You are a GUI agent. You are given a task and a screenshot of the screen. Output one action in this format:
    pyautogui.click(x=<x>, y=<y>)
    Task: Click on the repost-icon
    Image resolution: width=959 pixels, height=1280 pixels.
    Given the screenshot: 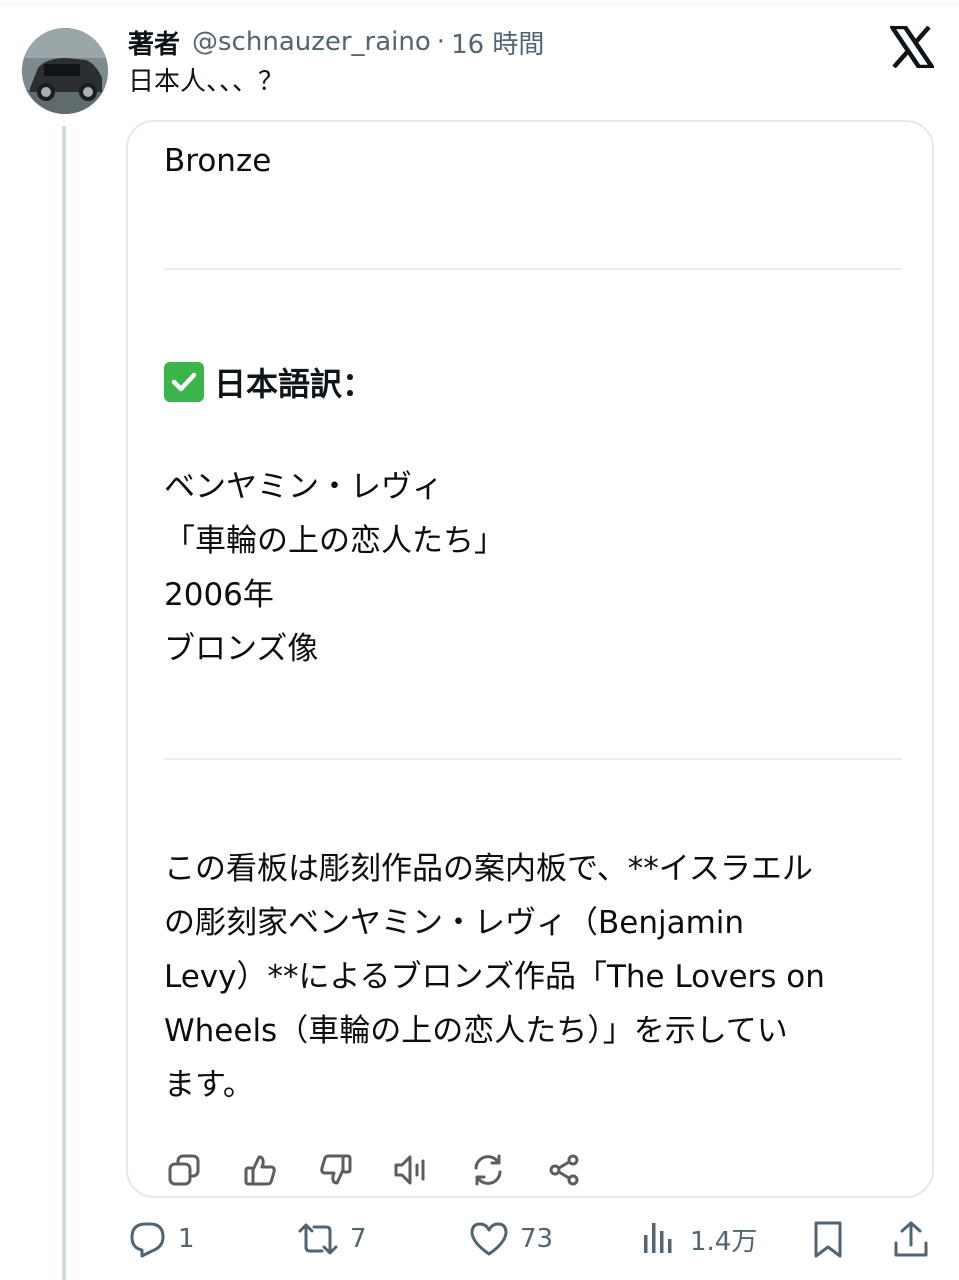 What is the action you would take?
    pyautogui.click(x=318, y=1239)
    